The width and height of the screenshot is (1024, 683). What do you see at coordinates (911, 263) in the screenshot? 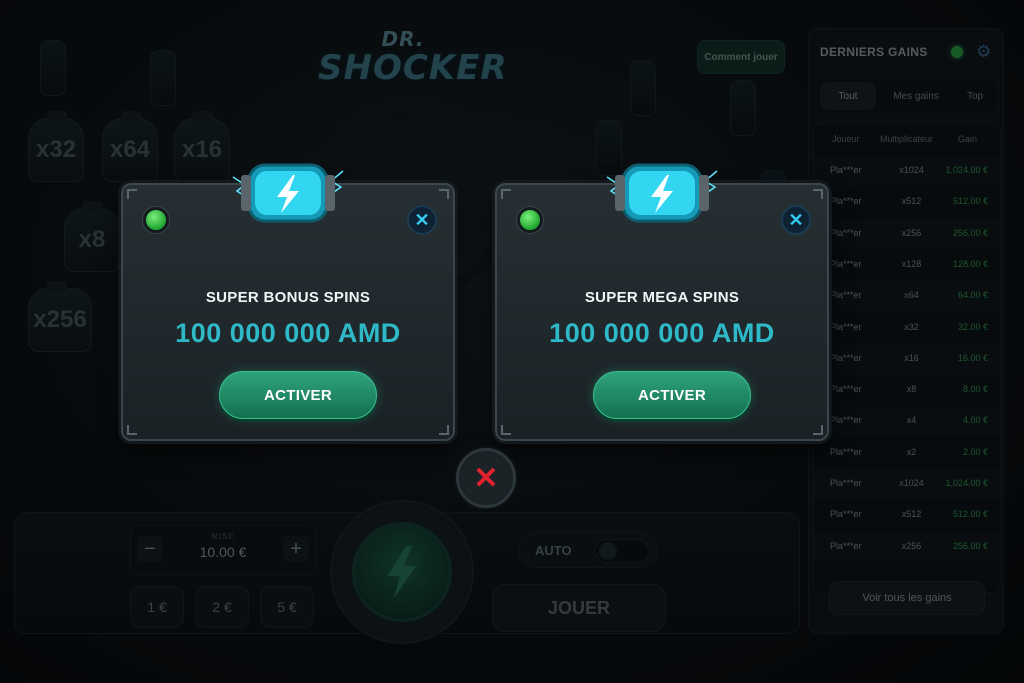
I see `row-multiplier: x128` at bounding box center [911, 263].